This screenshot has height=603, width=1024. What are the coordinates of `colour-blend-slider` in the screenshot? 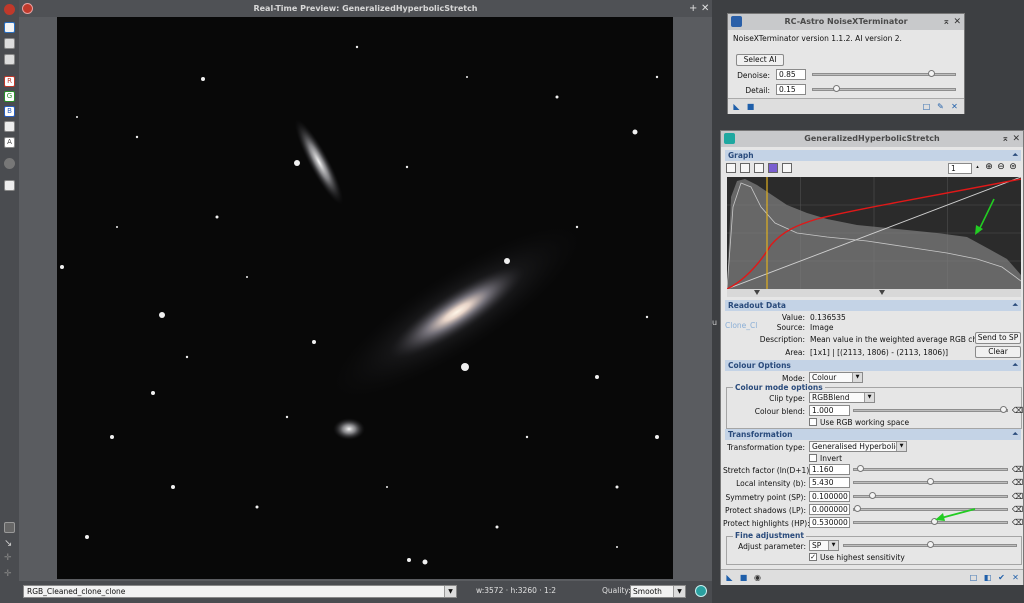 It's located at (930, 409).